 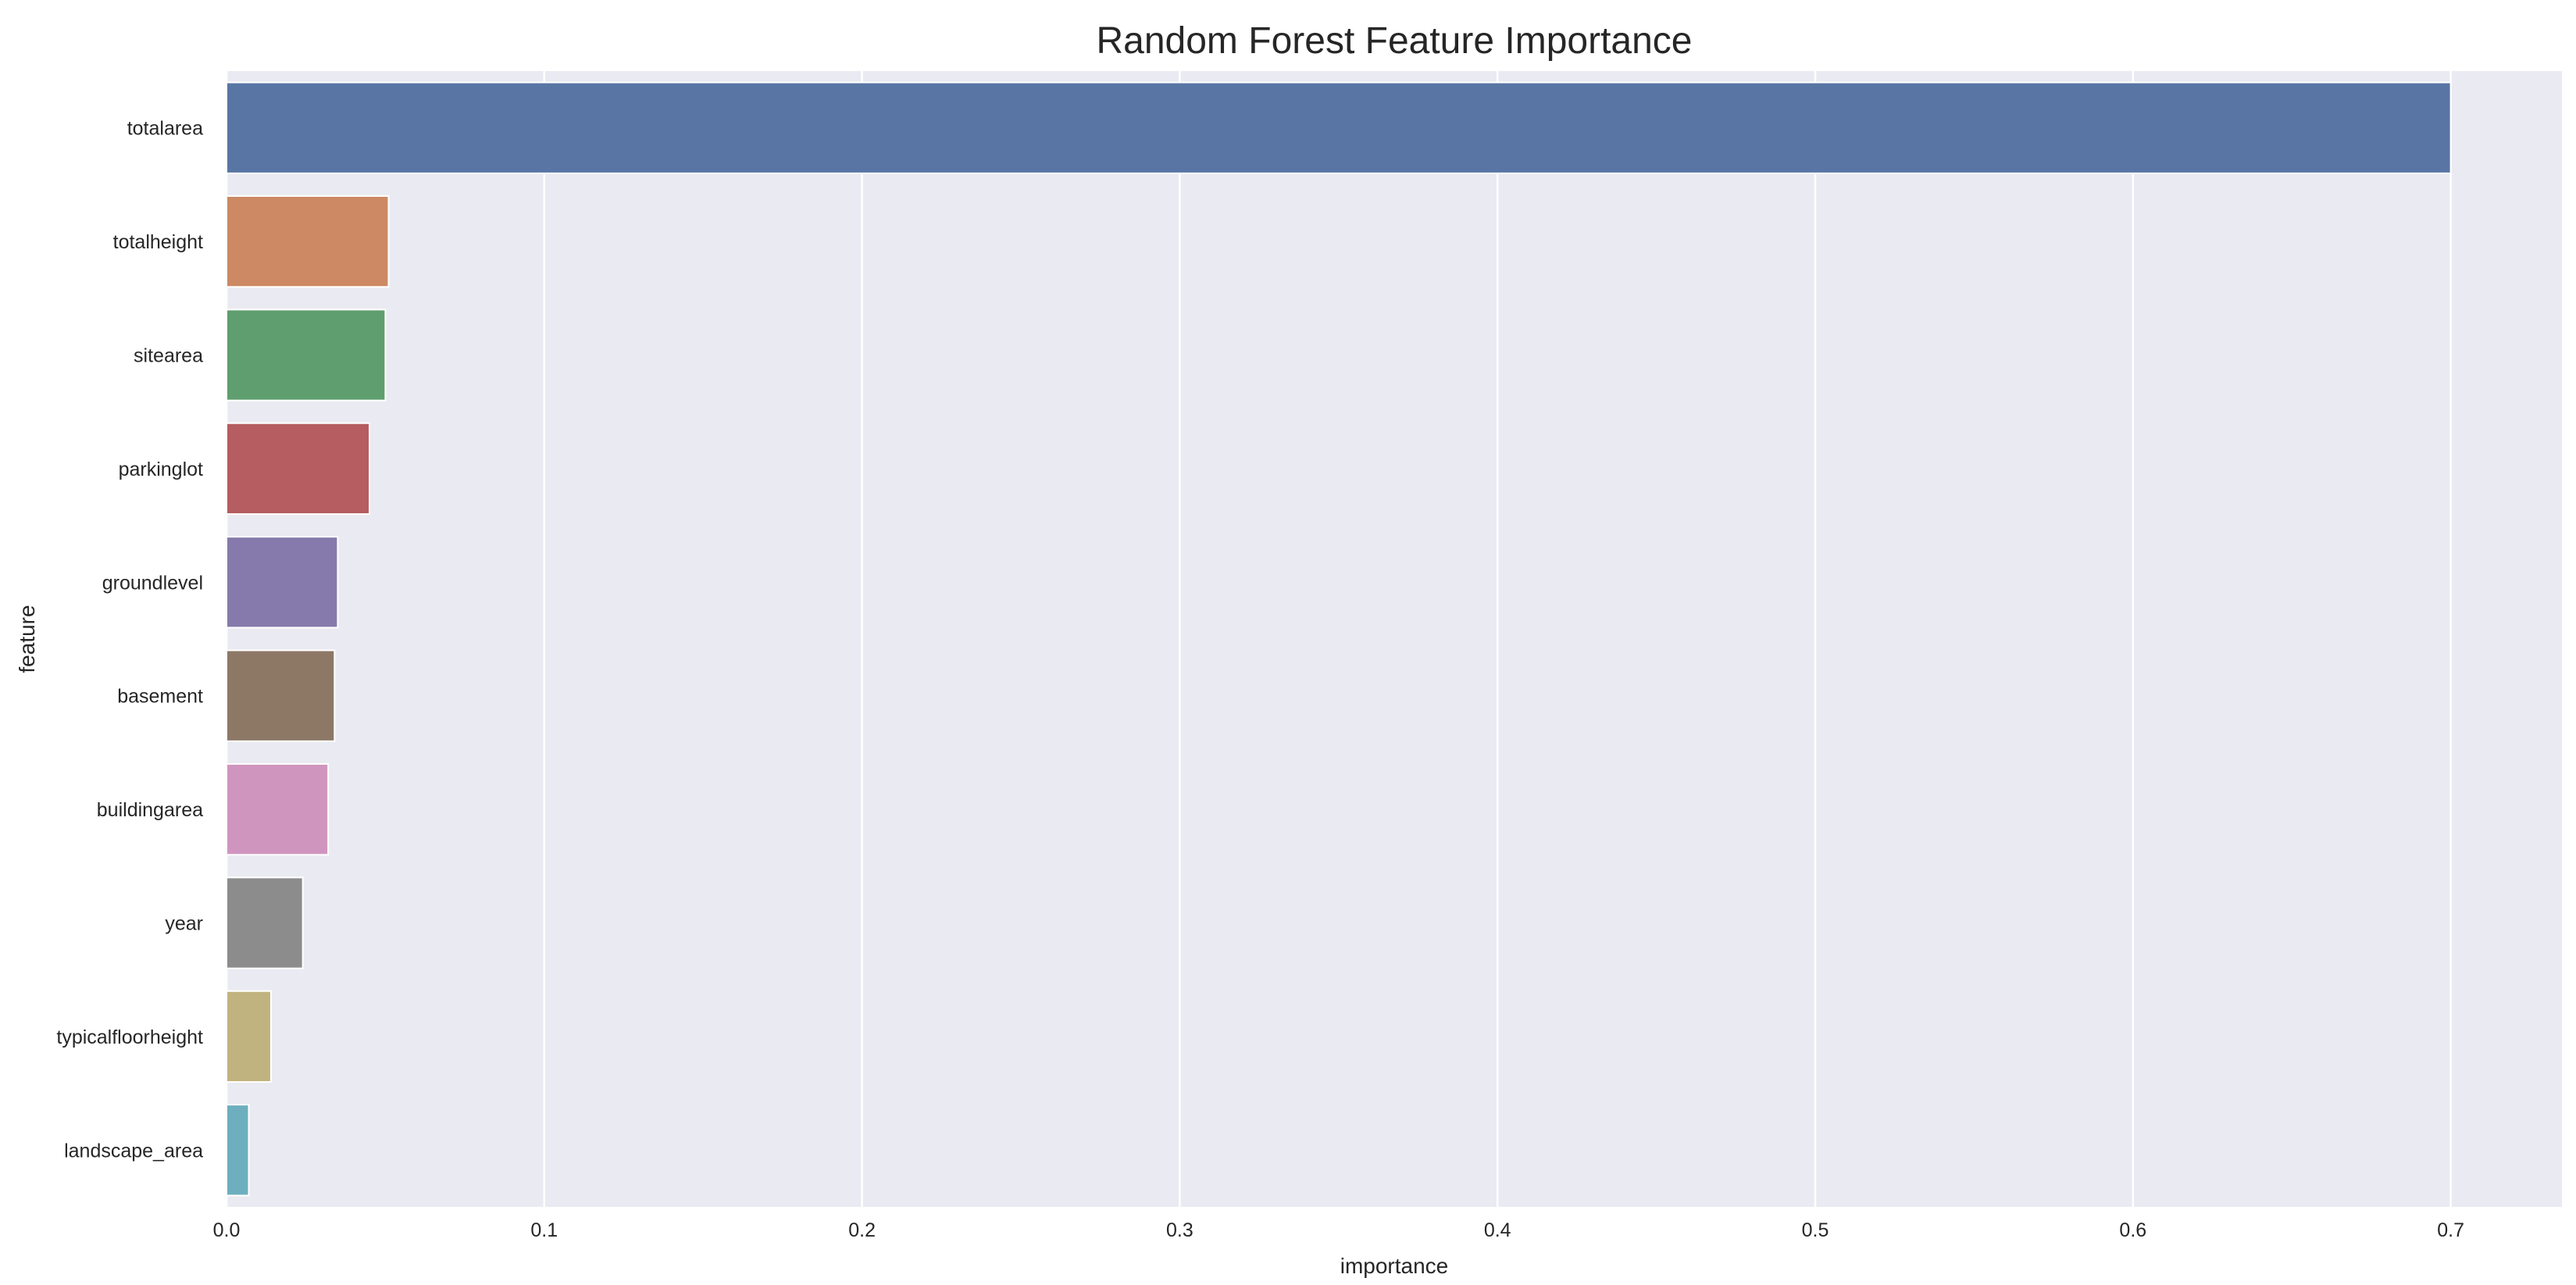 I want to click on bar-basement, so click(x=281, y=695).